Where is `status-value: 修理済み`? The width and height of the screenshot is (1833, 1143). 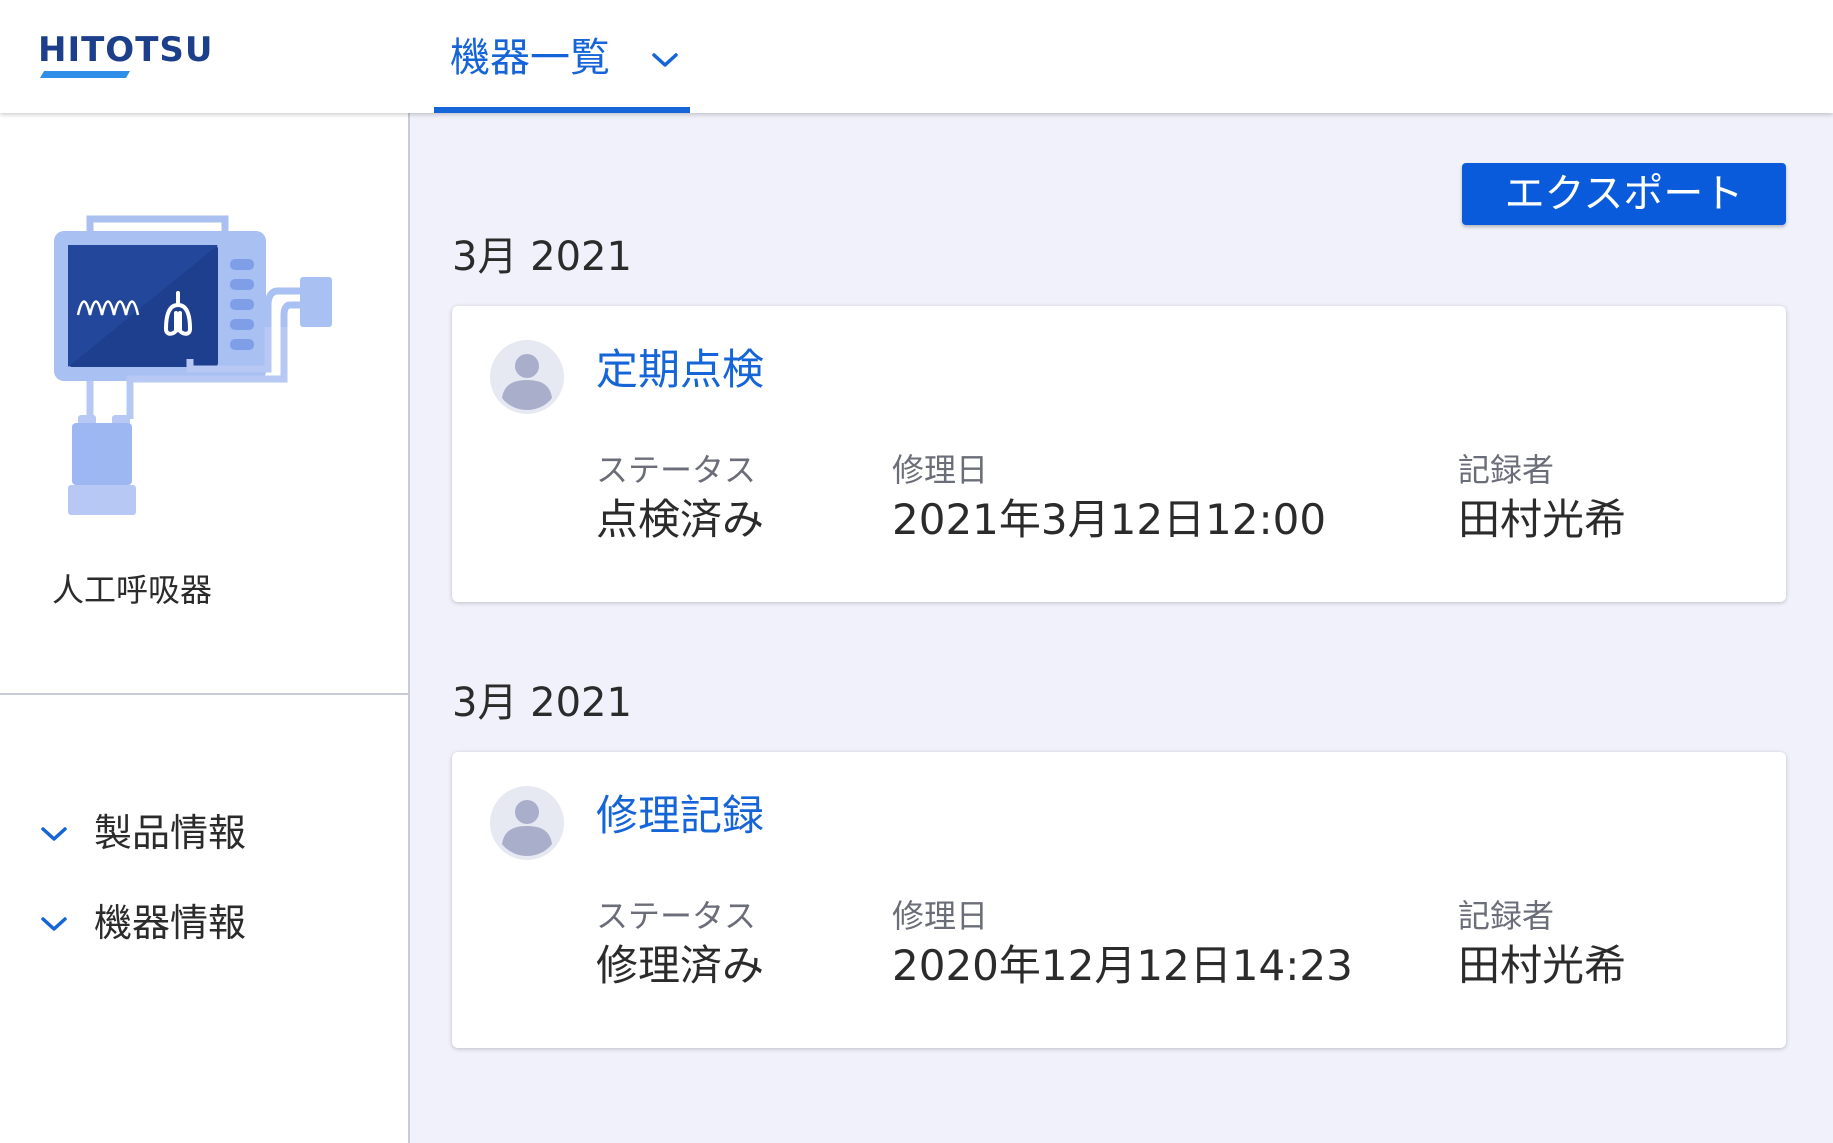
status-value: 修理済み is located at coordinates (680, 965).